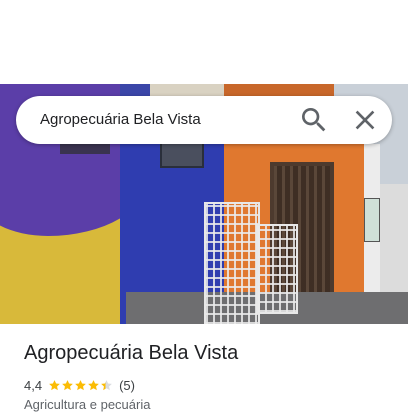 The height and width of the screenshot is (412, 408). I want to click on photo-sign, so click(190, 90).